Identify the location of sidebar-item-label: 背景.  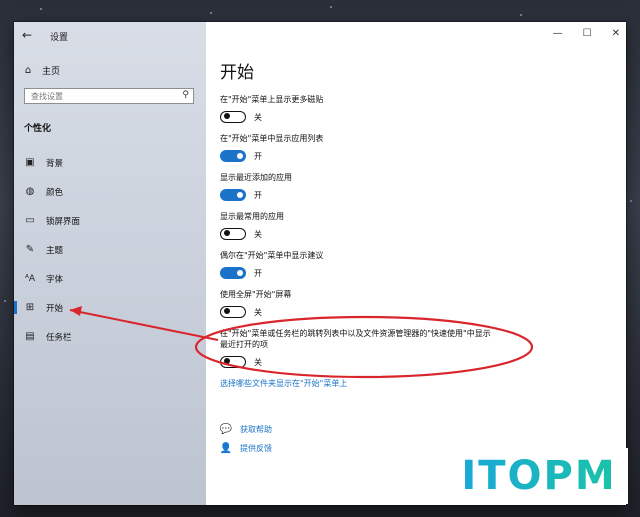
(55, 163).